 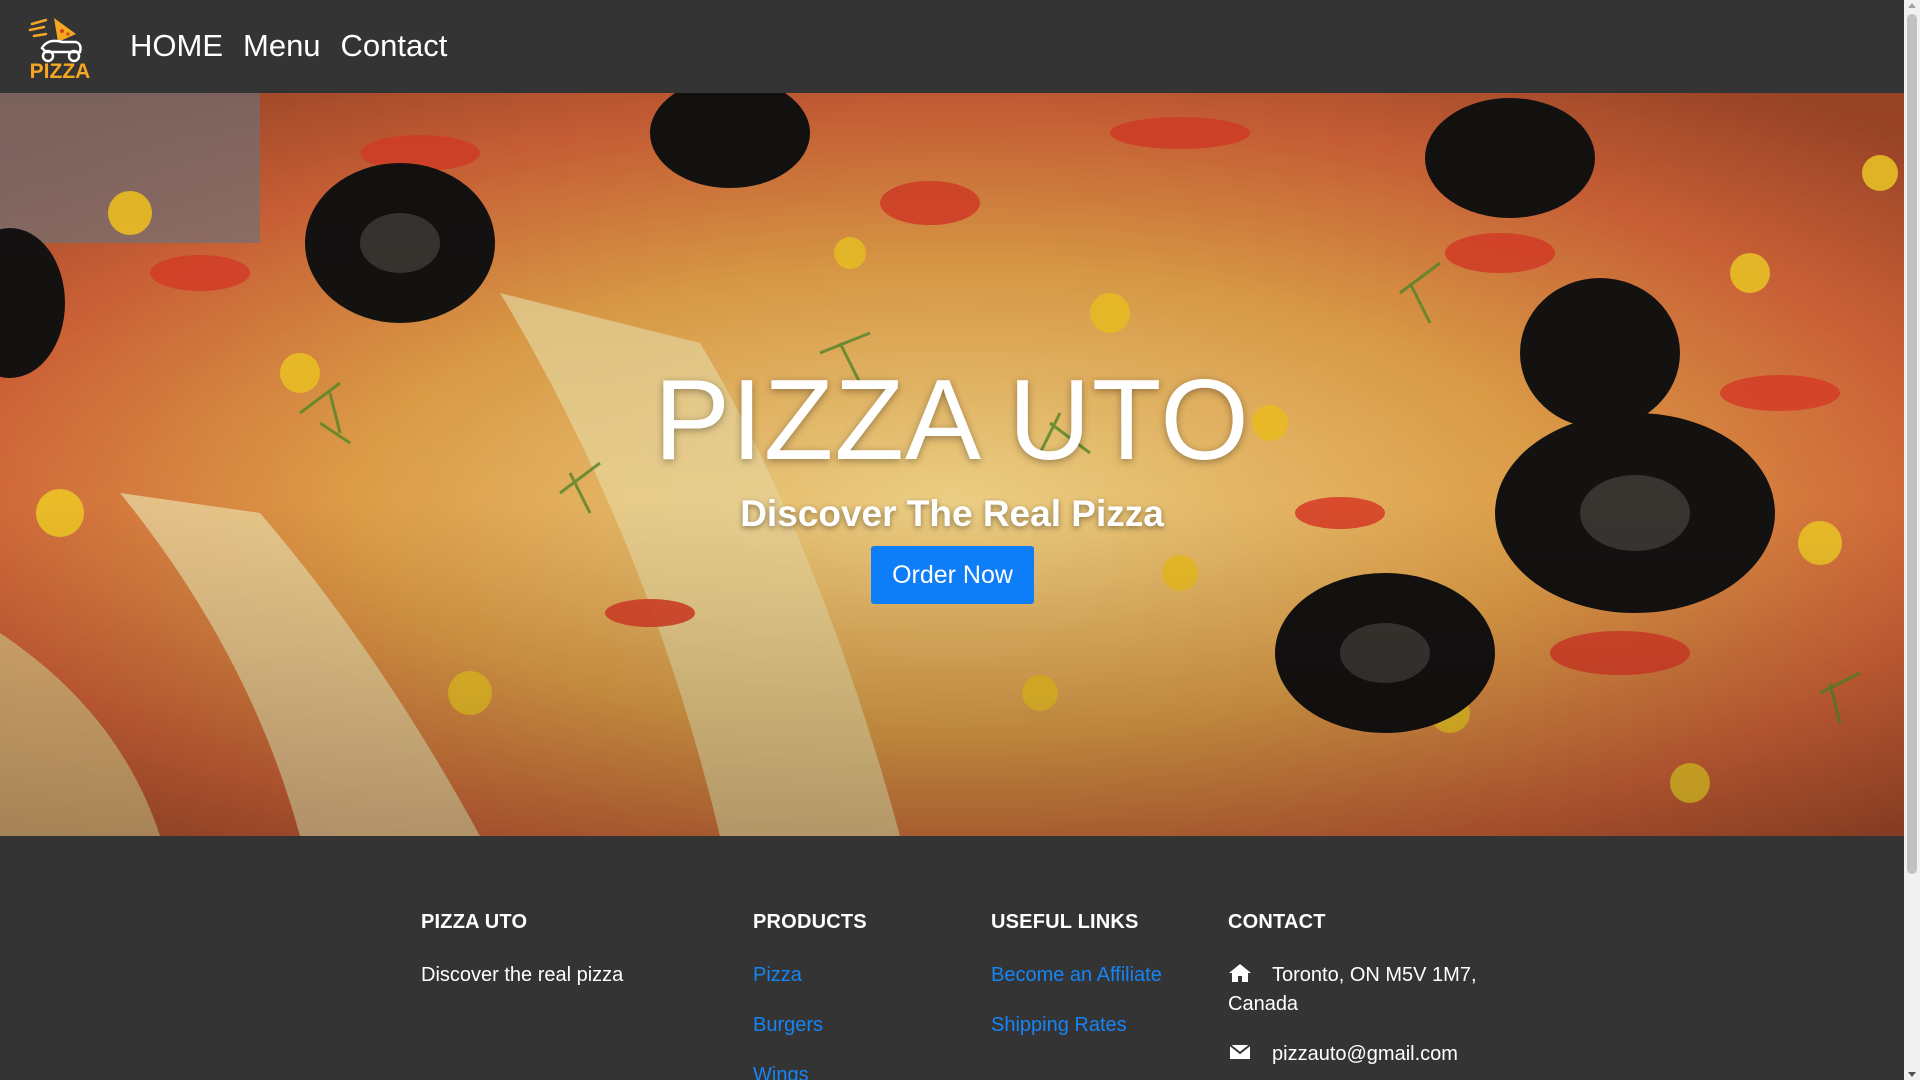 I want to click on order-now-button: Order Now, so click(x=952, y=575).